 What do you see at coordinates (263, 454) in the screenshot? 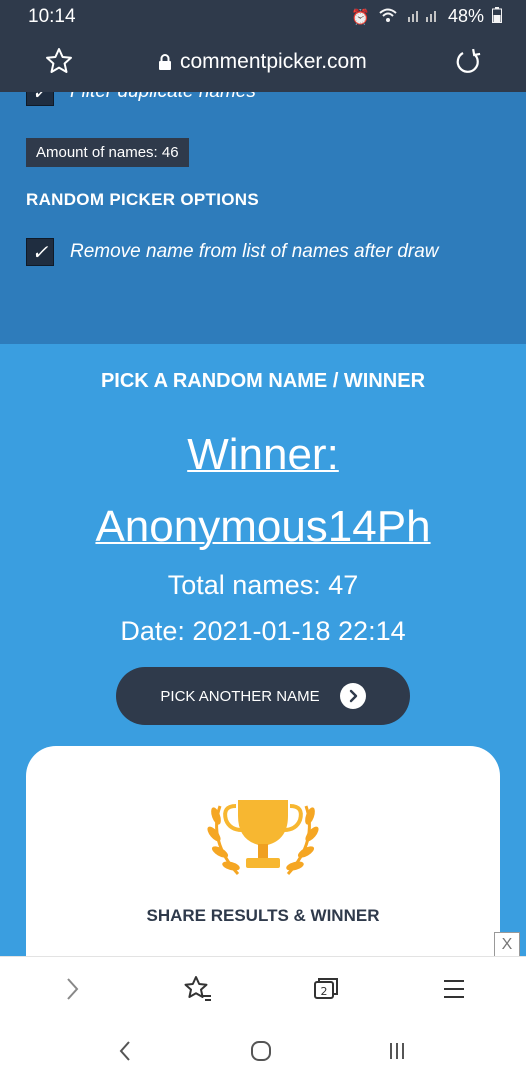
I see `winner-label: Winner:` at bounding box center [263, 454].